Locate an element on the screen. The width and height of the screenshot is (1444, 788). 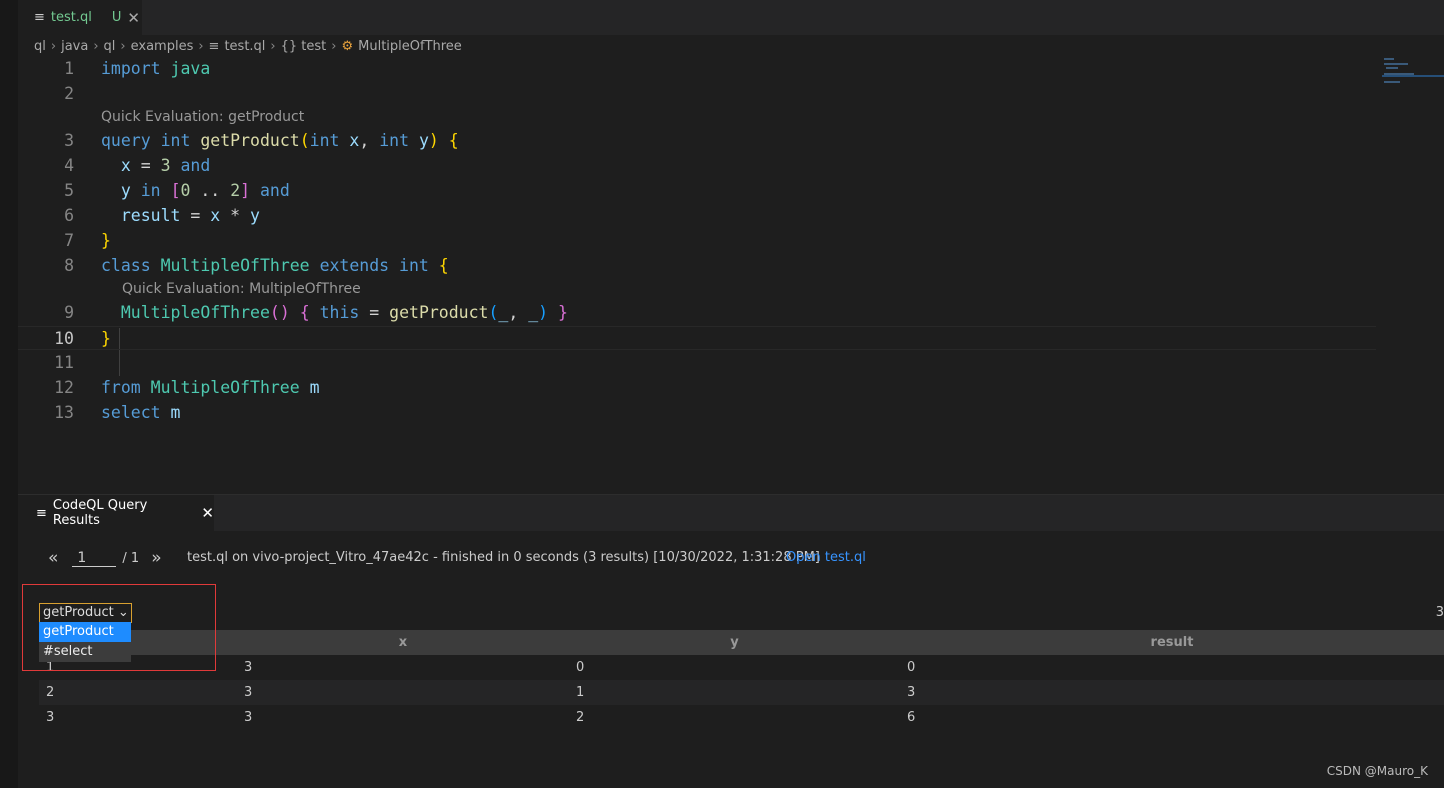
table-row: 1300 is located at coordinates (741, 667).